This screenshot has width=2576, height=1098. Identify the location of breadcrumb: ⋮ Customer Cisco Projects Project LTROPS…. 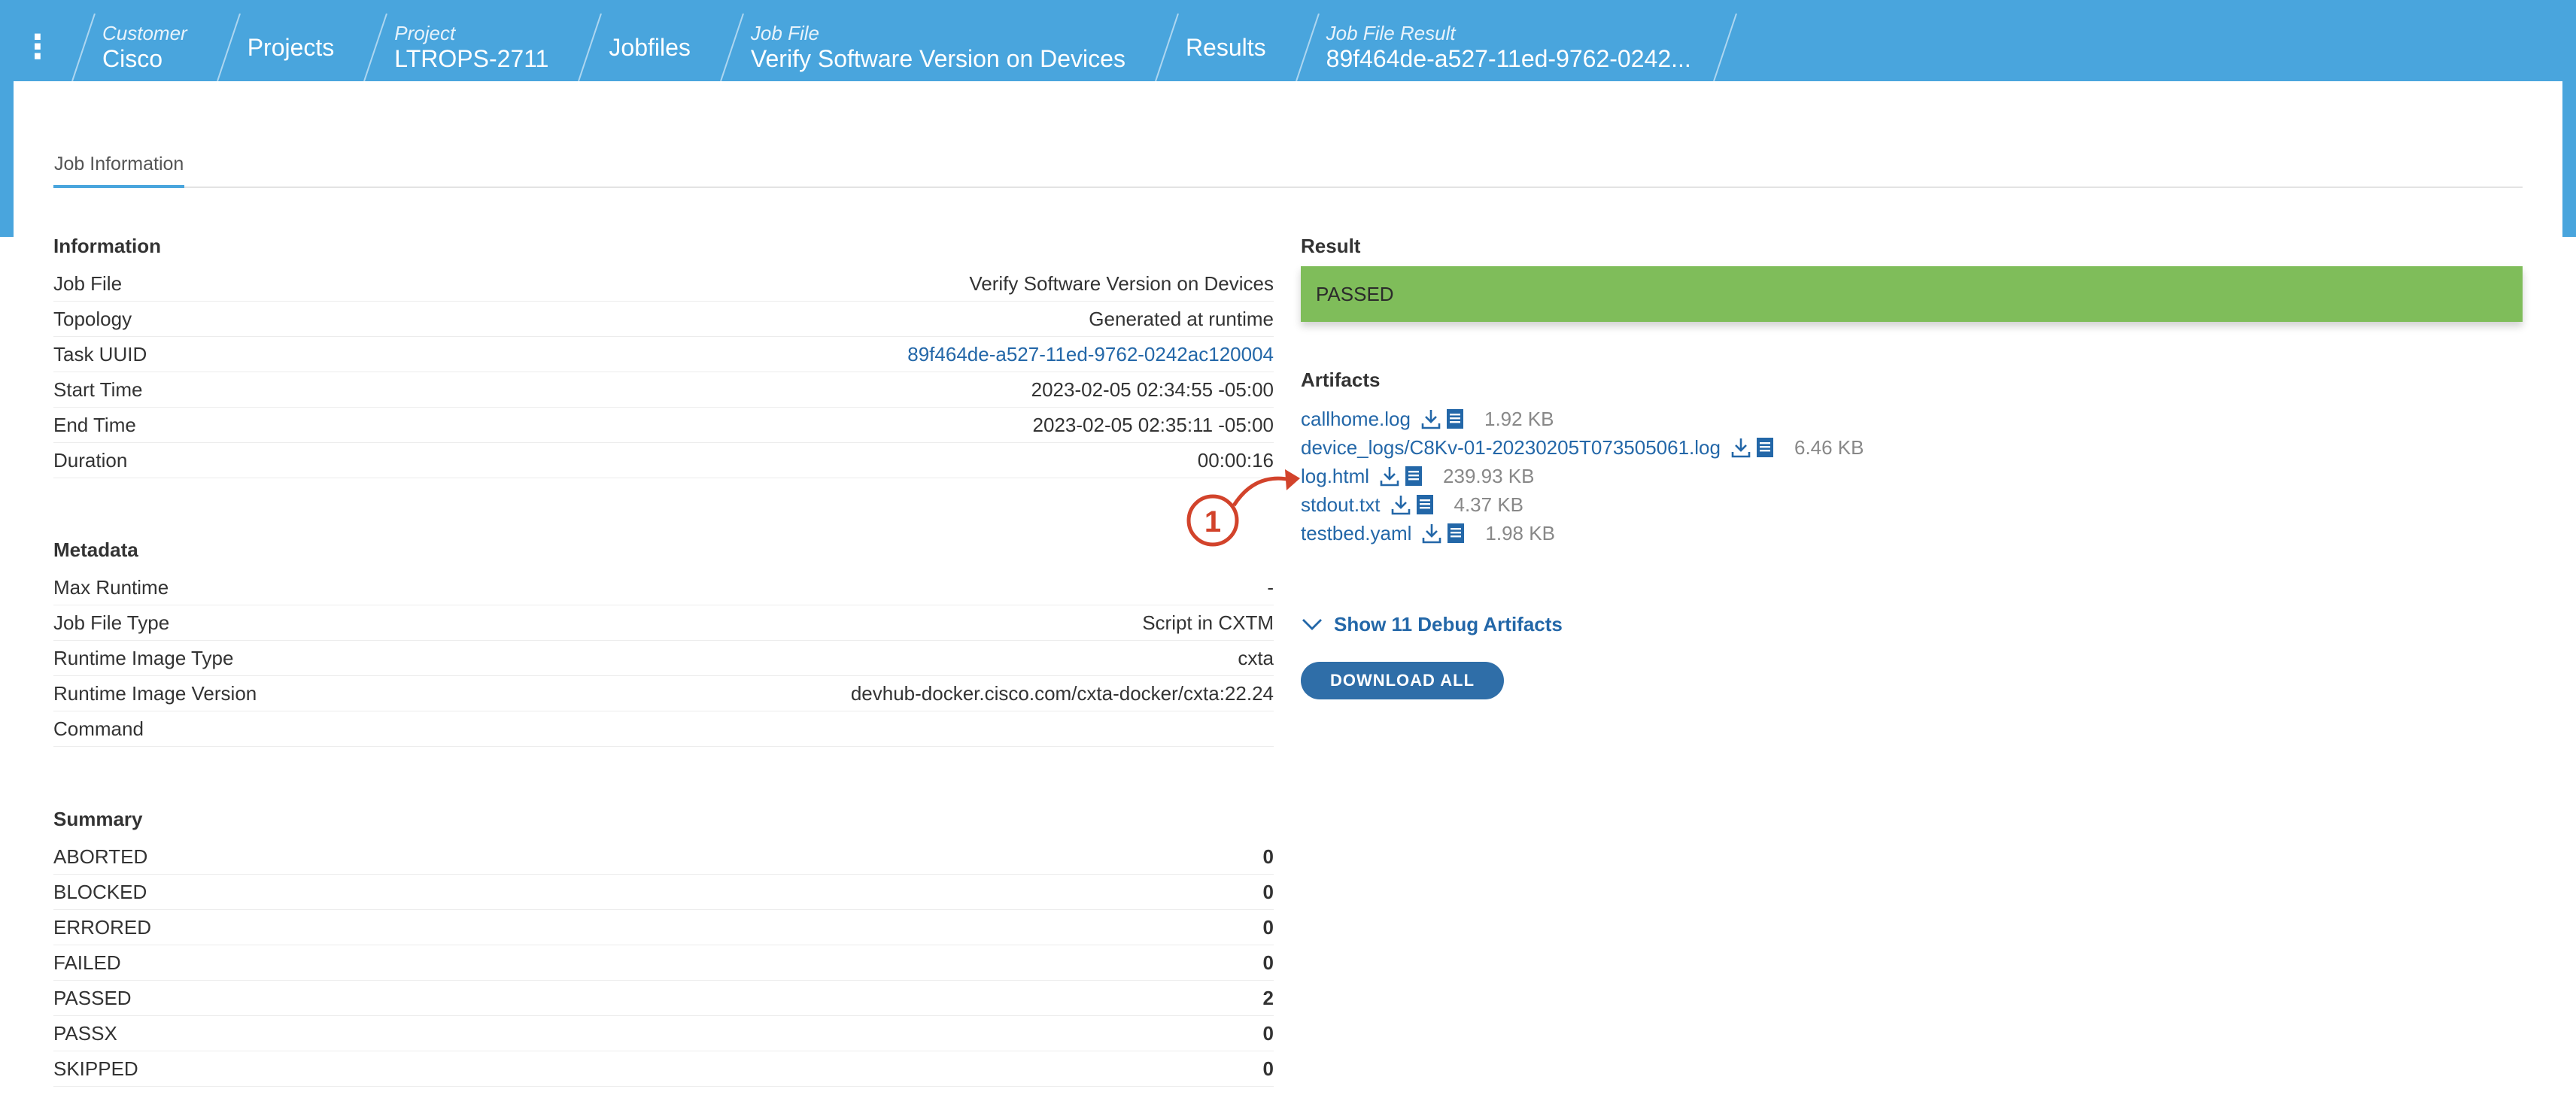
(1285, 47).